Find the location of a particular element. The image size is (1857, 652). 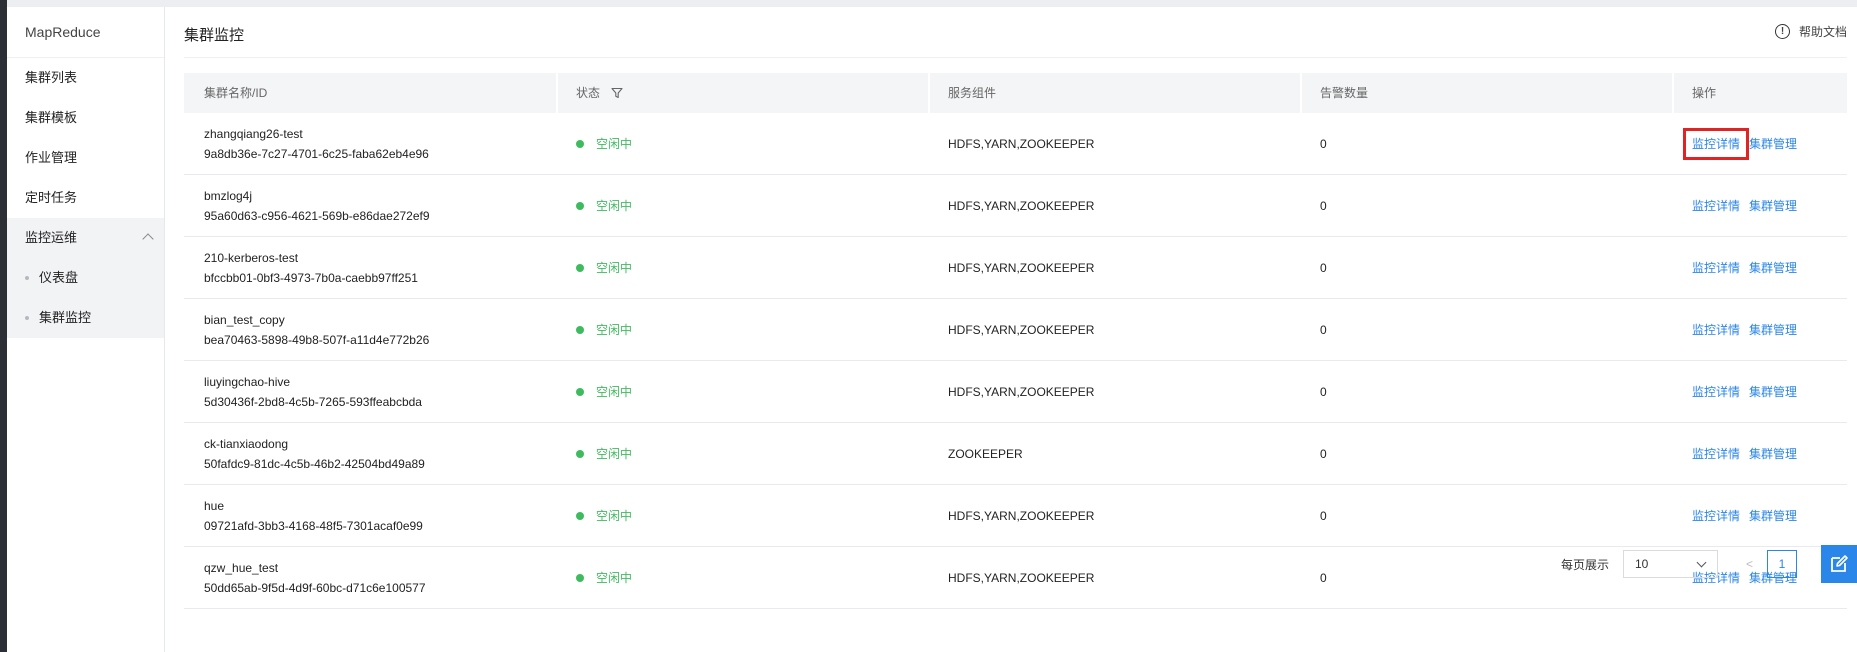

sidebar-item-label: 仪表盘 is located at coordinates (59, 277).